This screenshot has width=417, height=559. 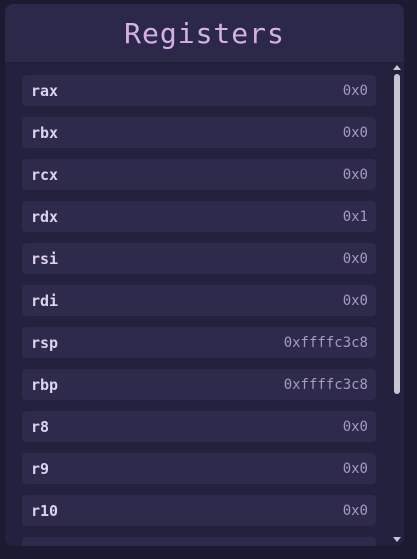 What do you see at coordinates (199, 132) in the screenshot?
I see `register-row-rbx: rbx 0x0` at bounding box center [199, 132].